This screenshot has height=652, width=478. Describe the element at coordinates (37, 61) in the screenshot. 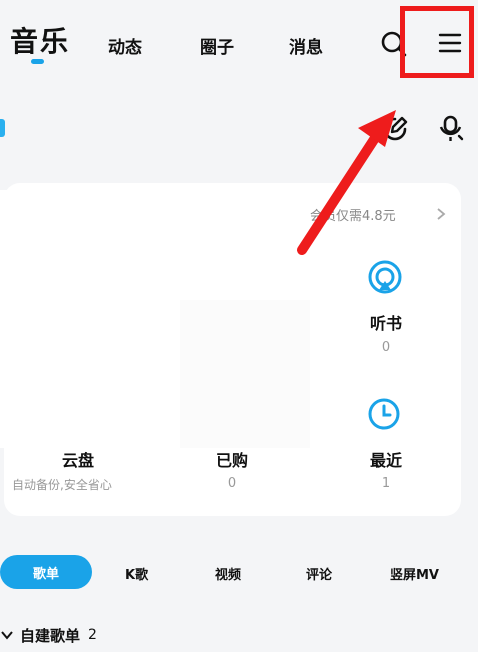

I see `active-tab-indicator` at that location.